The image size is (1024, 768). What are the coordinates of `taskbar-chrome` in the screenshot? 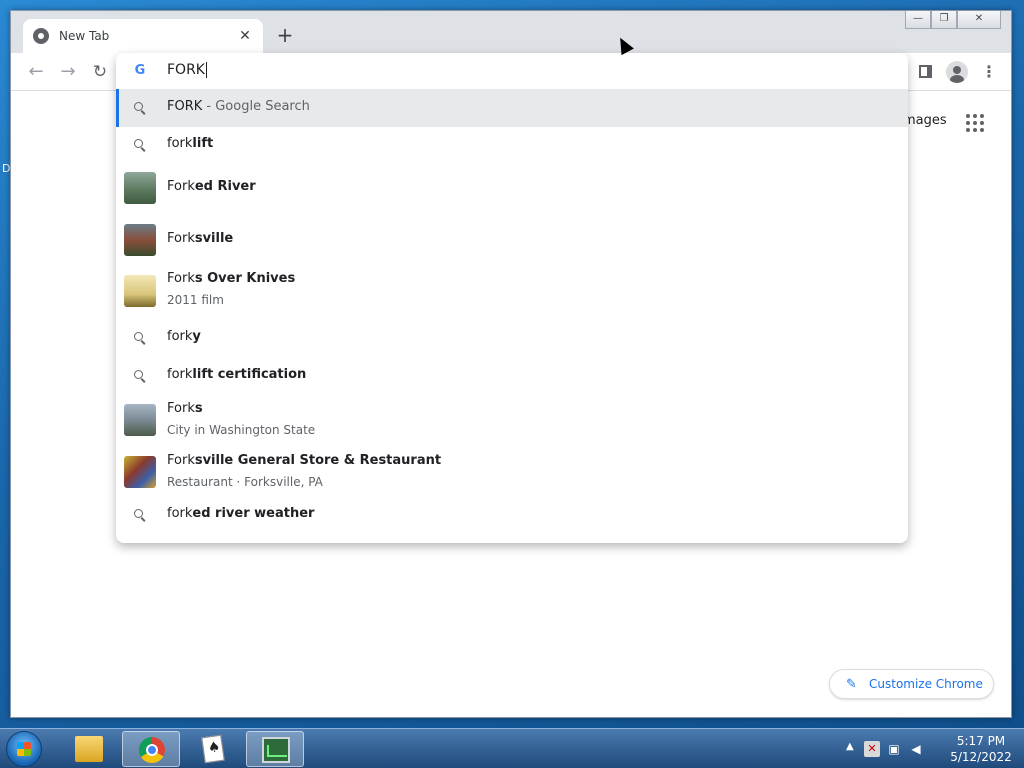 It's located at (151, 749).